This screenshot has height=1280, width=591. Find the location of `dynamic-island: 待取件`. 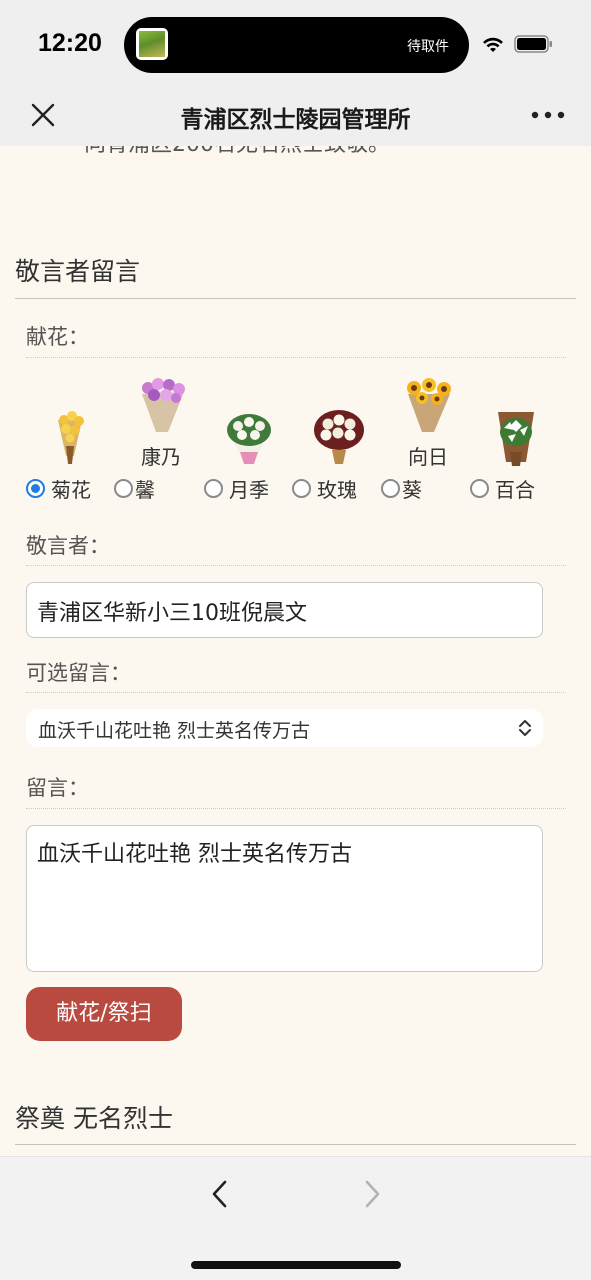

dynamic-island: 待取件 is located at coordinates (296, 45).